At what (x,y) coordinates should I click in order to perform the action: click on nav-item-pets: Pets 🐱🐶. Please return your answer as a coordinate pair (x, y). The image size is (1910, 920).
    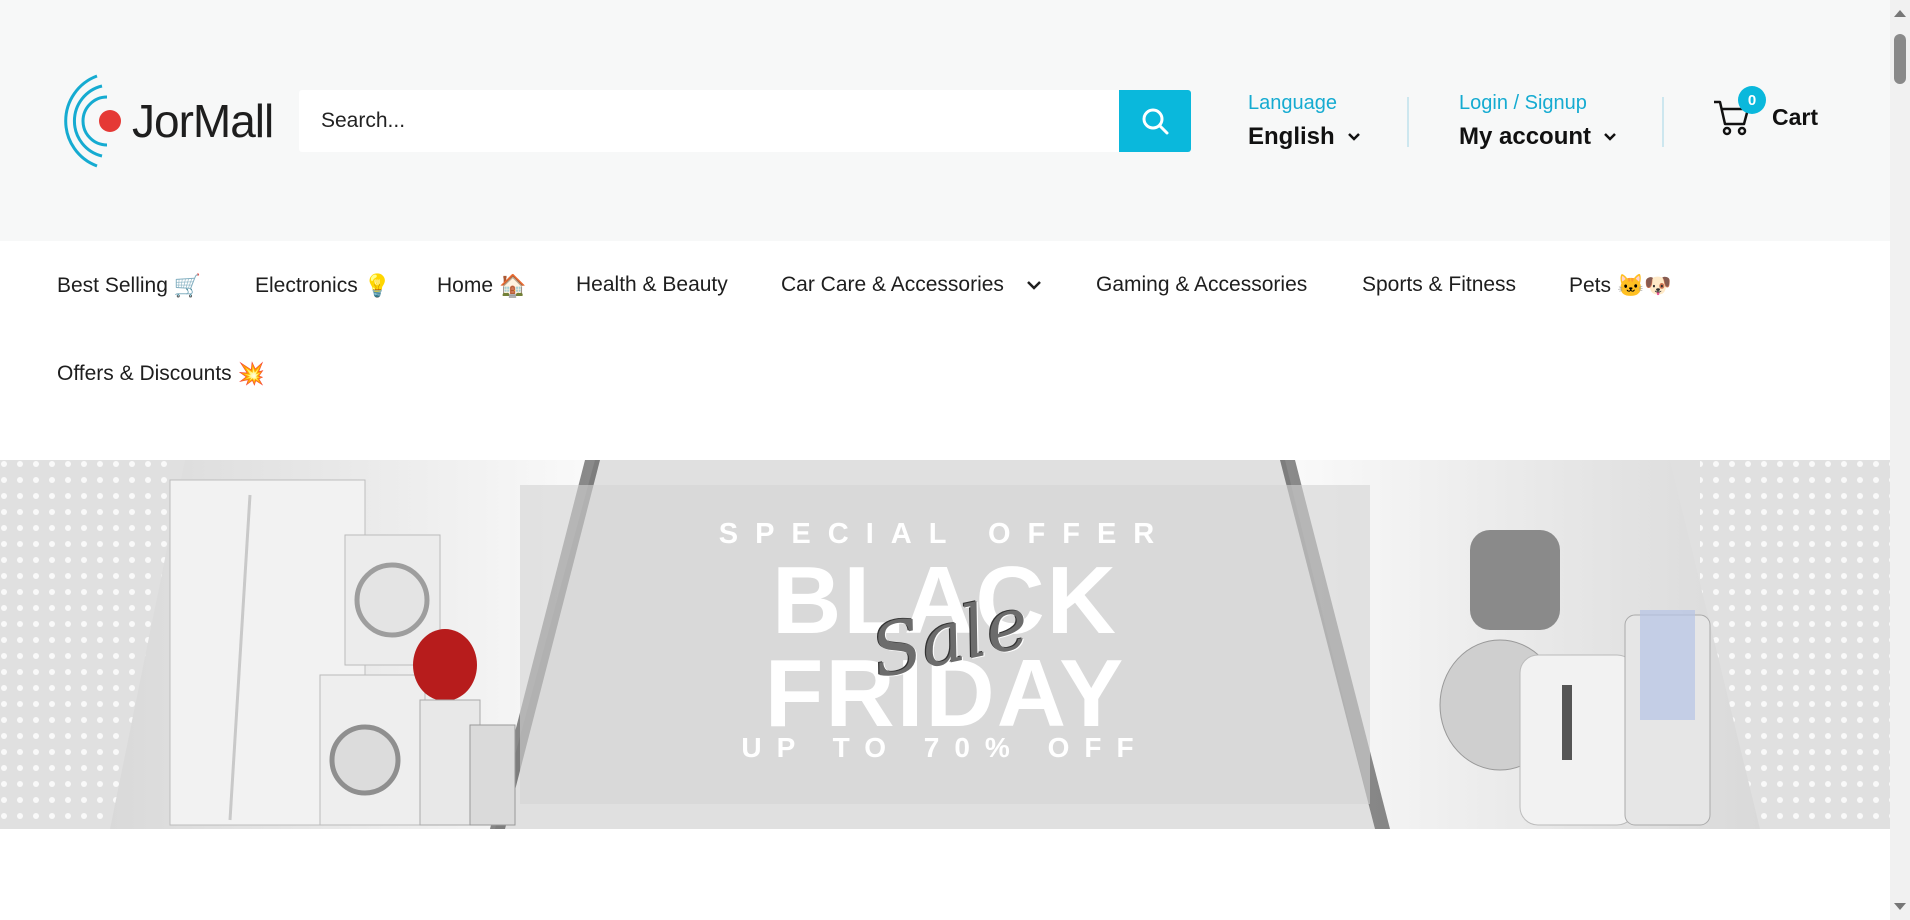
    Looking at the image, I should click on (1620, 286).